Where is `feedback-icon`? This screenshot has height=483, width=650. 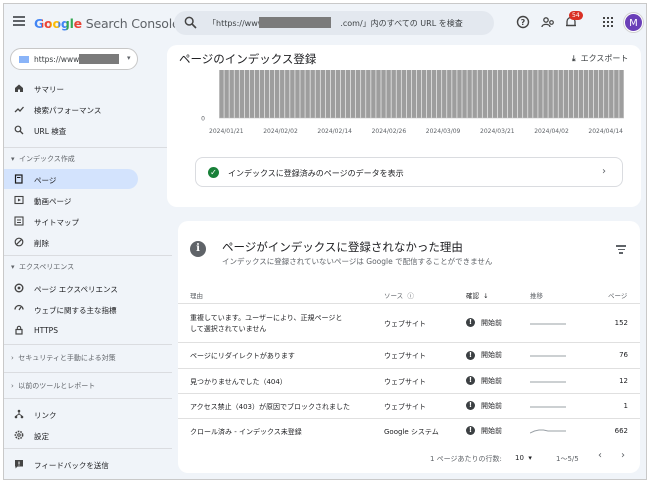
feedback-icon is located at coordinates (19, 464).